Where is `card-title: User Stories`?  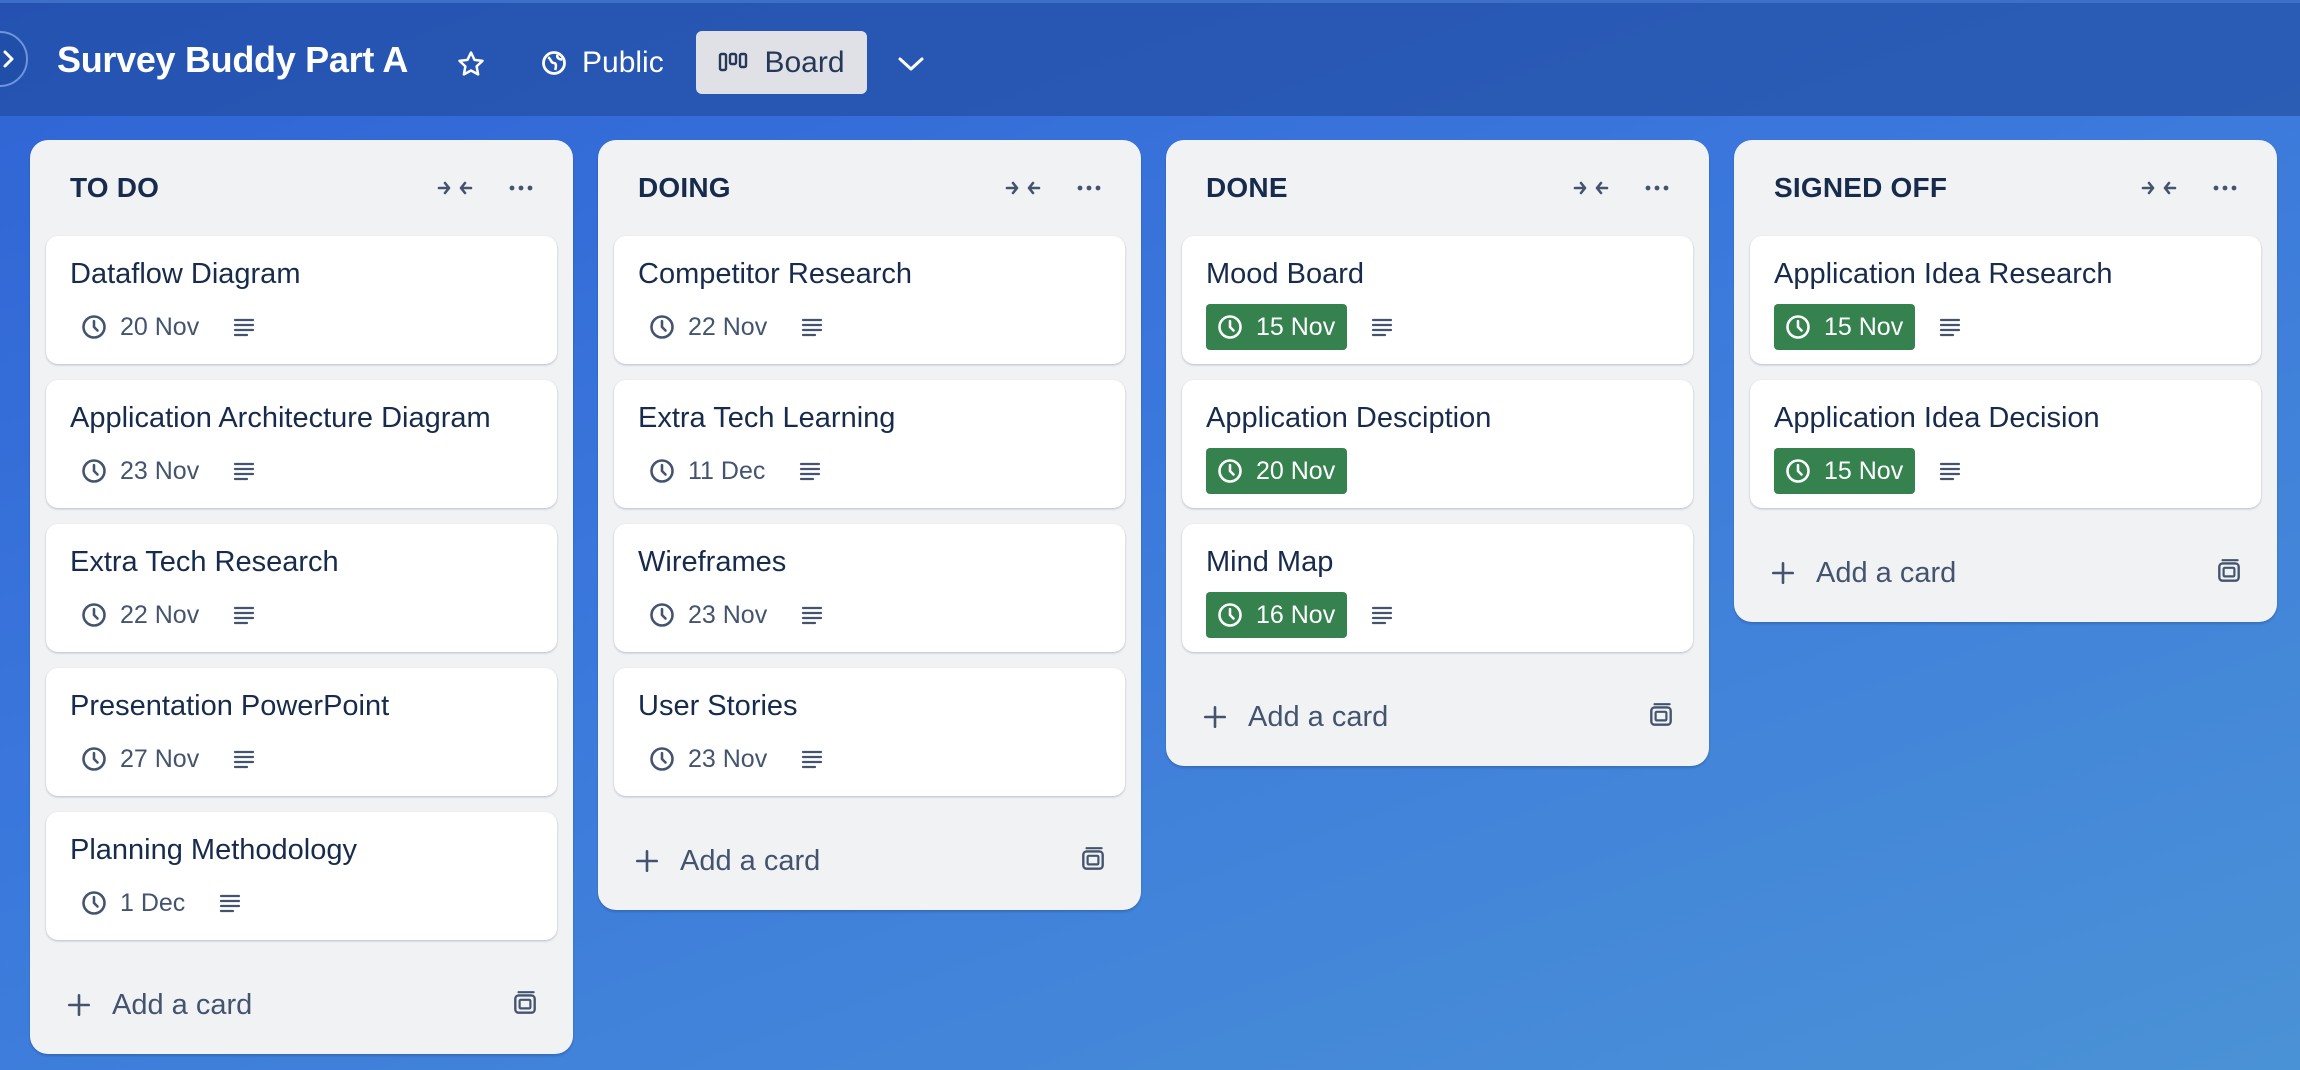 card-title: User Stories is located at coordinates (718, 706).